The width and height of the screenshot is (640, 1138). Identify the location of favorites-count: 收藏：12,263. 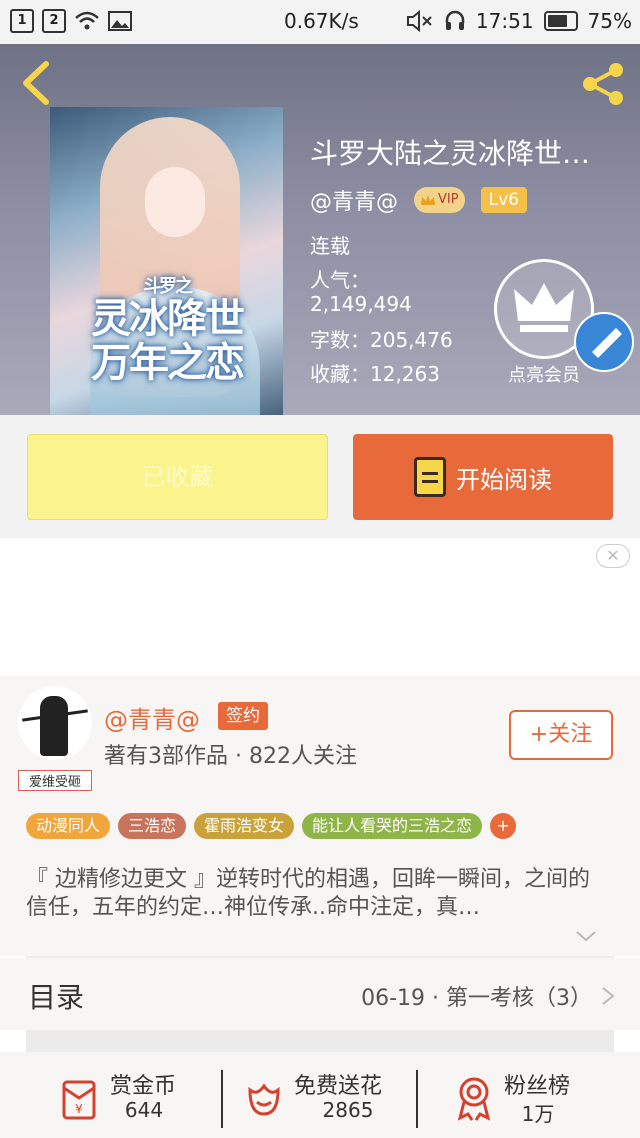
(375, 374).